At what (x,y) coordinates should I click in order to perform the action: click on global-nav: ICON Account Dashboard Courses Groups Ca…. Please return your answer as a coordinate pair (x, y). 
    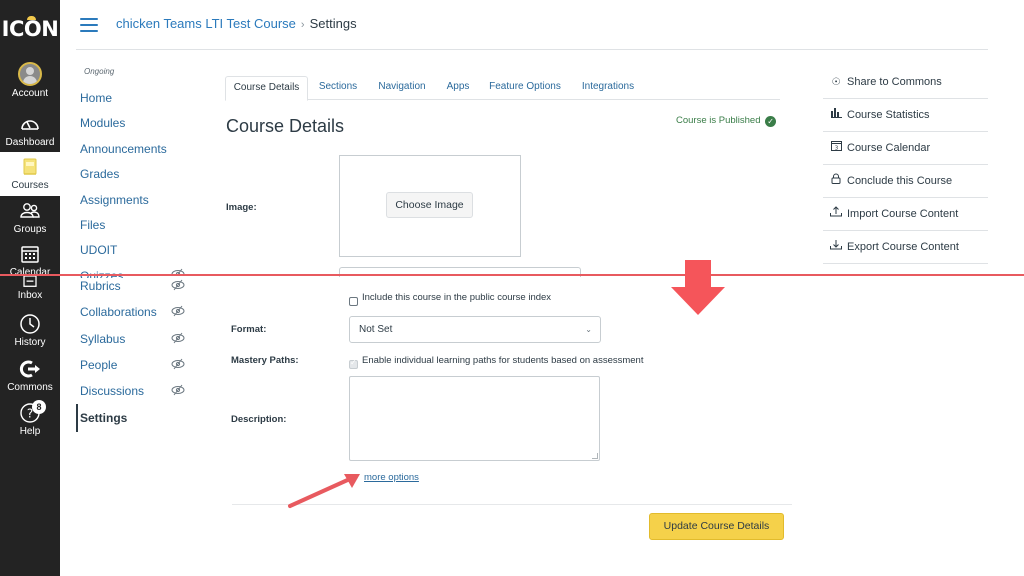
    Looking at the image, I should click on (30, 288).